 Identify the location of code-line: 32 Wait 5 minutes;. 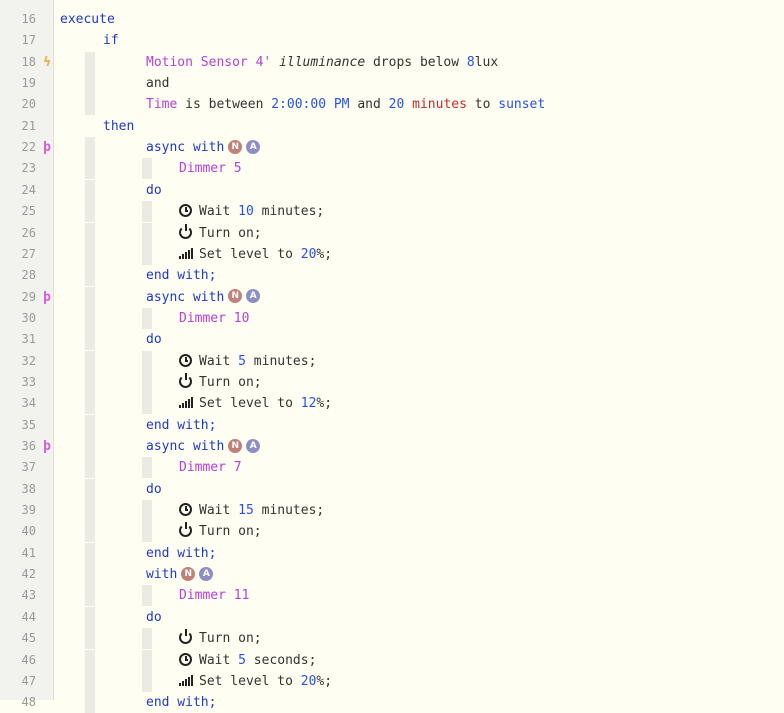
(392, 361).